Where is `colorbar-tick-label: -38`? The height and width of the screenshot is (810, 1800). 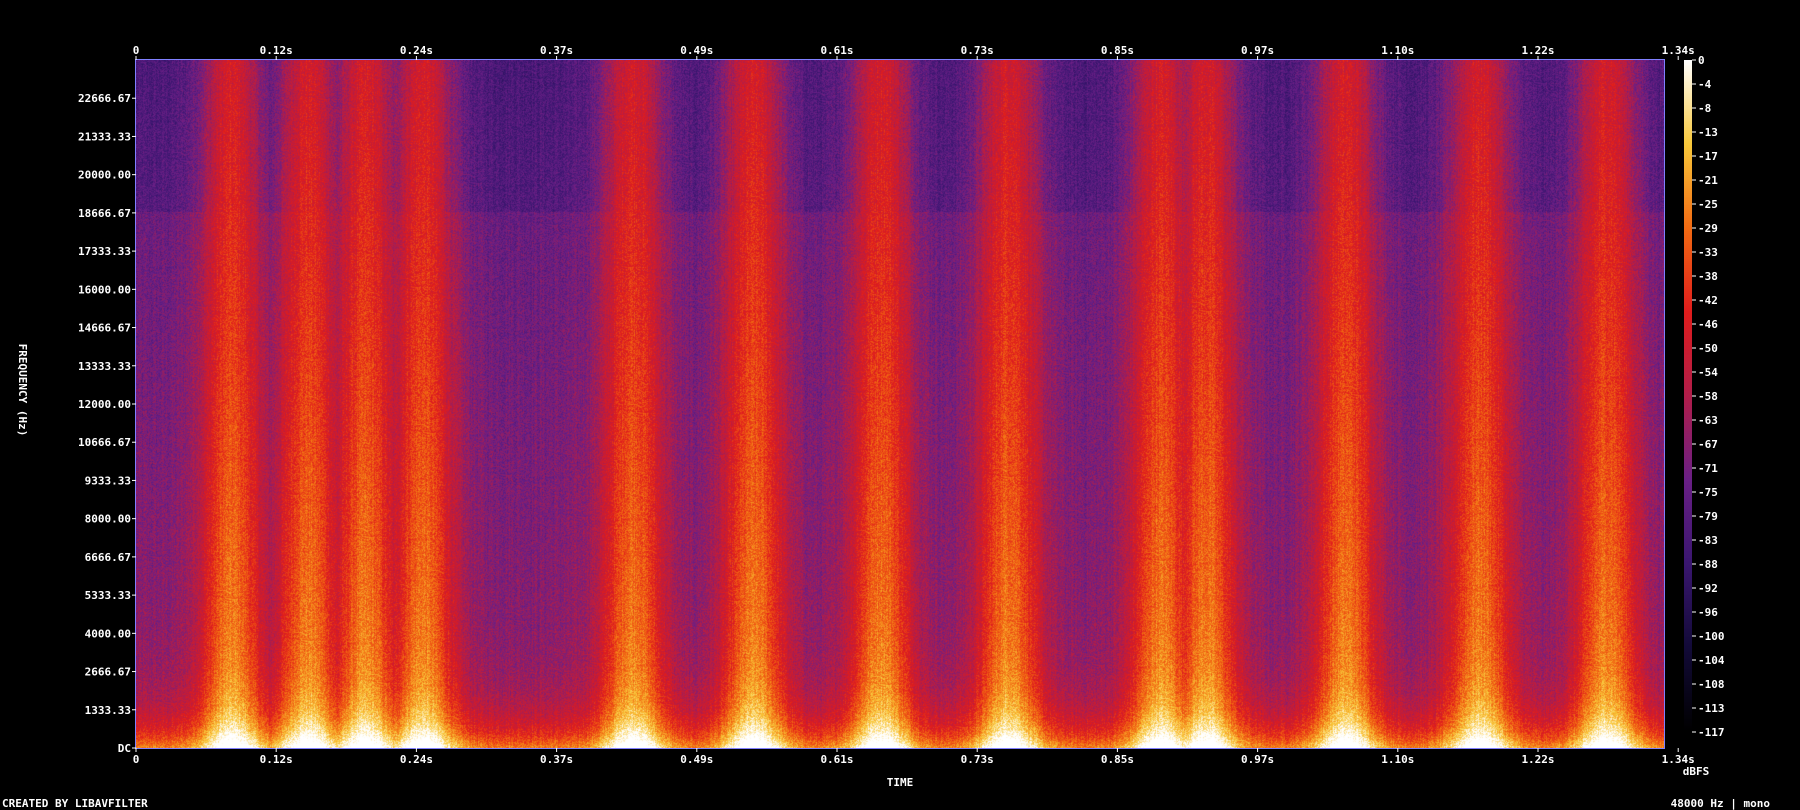
colorbar-tick-label: -38 is located at coordinates (1708, 276).